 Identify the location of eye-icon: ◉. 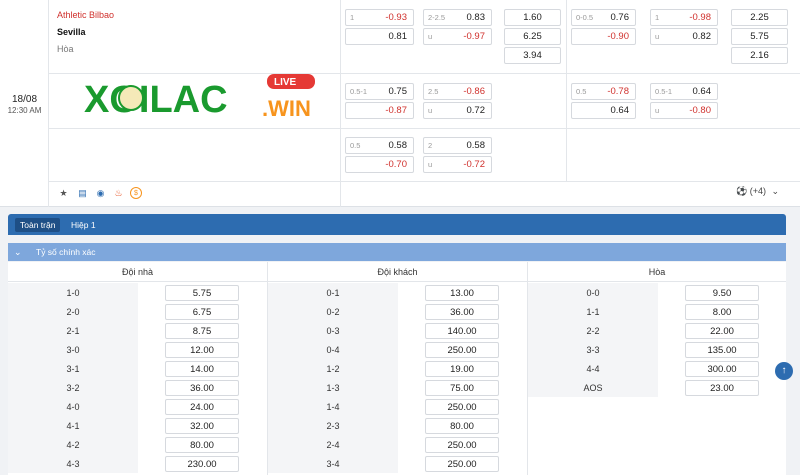
(100, 193).